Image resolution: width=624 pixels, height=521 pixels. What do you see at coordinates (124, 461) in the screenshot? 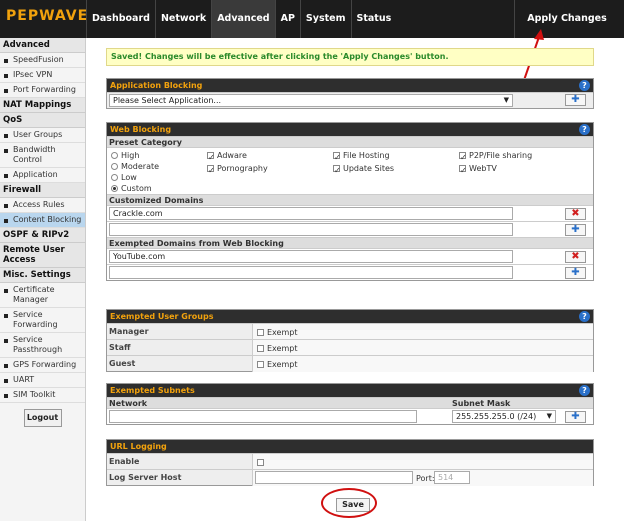
I see `enable-label: Enable` at bounding box center [124, 461].